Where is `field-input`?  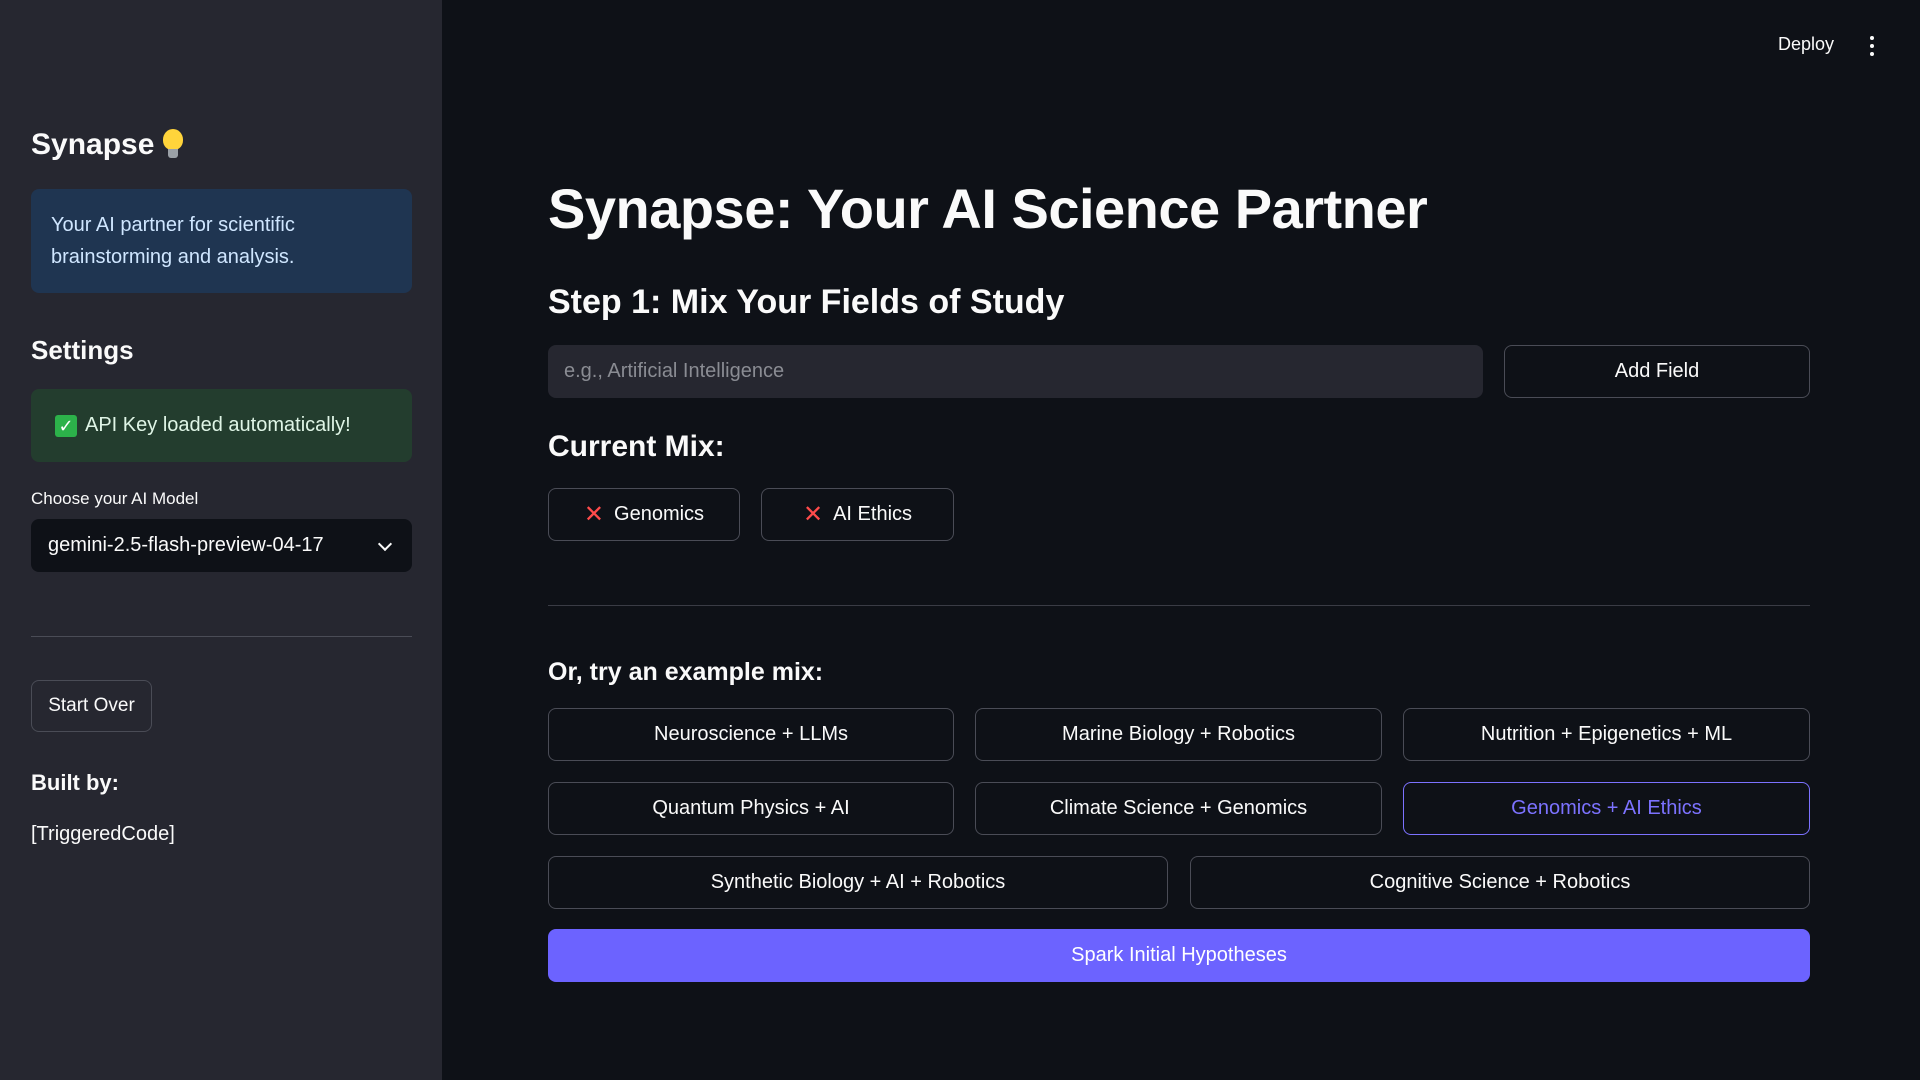 field-input is located at coordinates (1015, 371).